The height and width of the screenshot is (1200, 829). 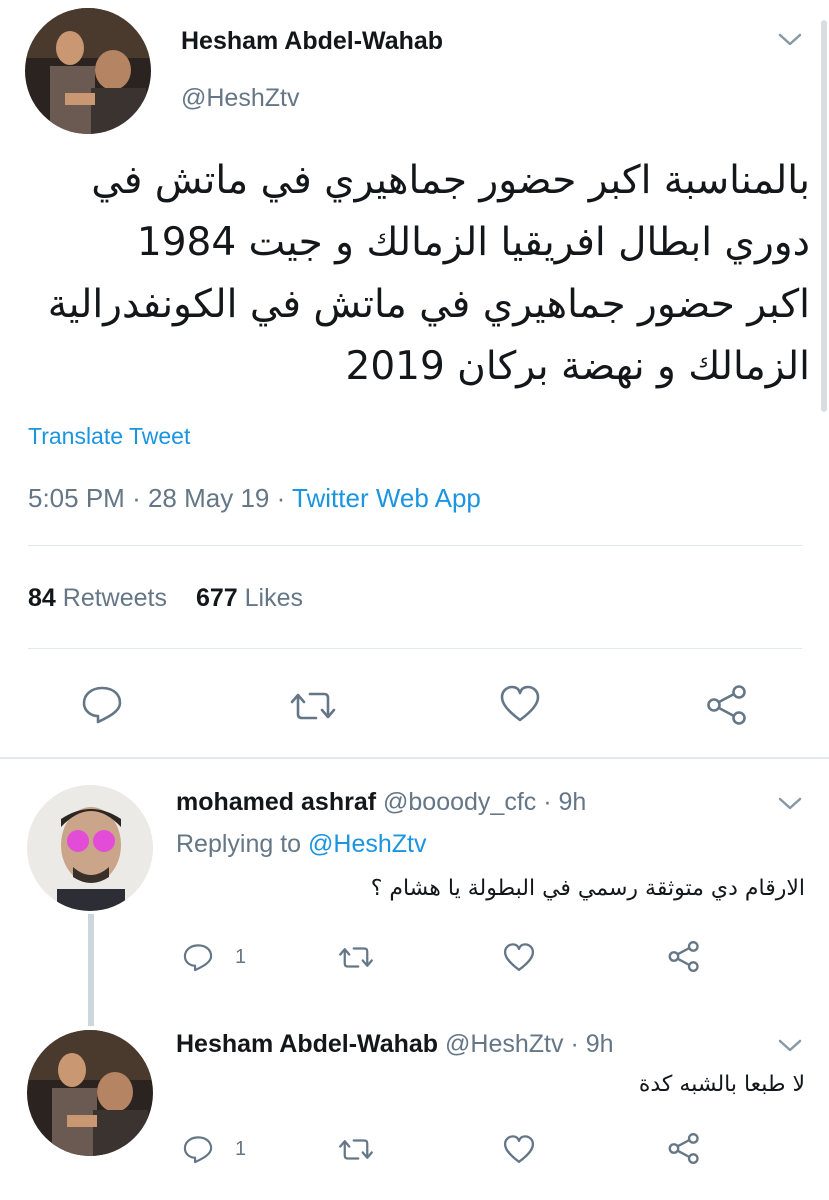 I want to click on tweet-text-line: الزمالك و نهضة بركان 2019, so click(x=577, y=366).